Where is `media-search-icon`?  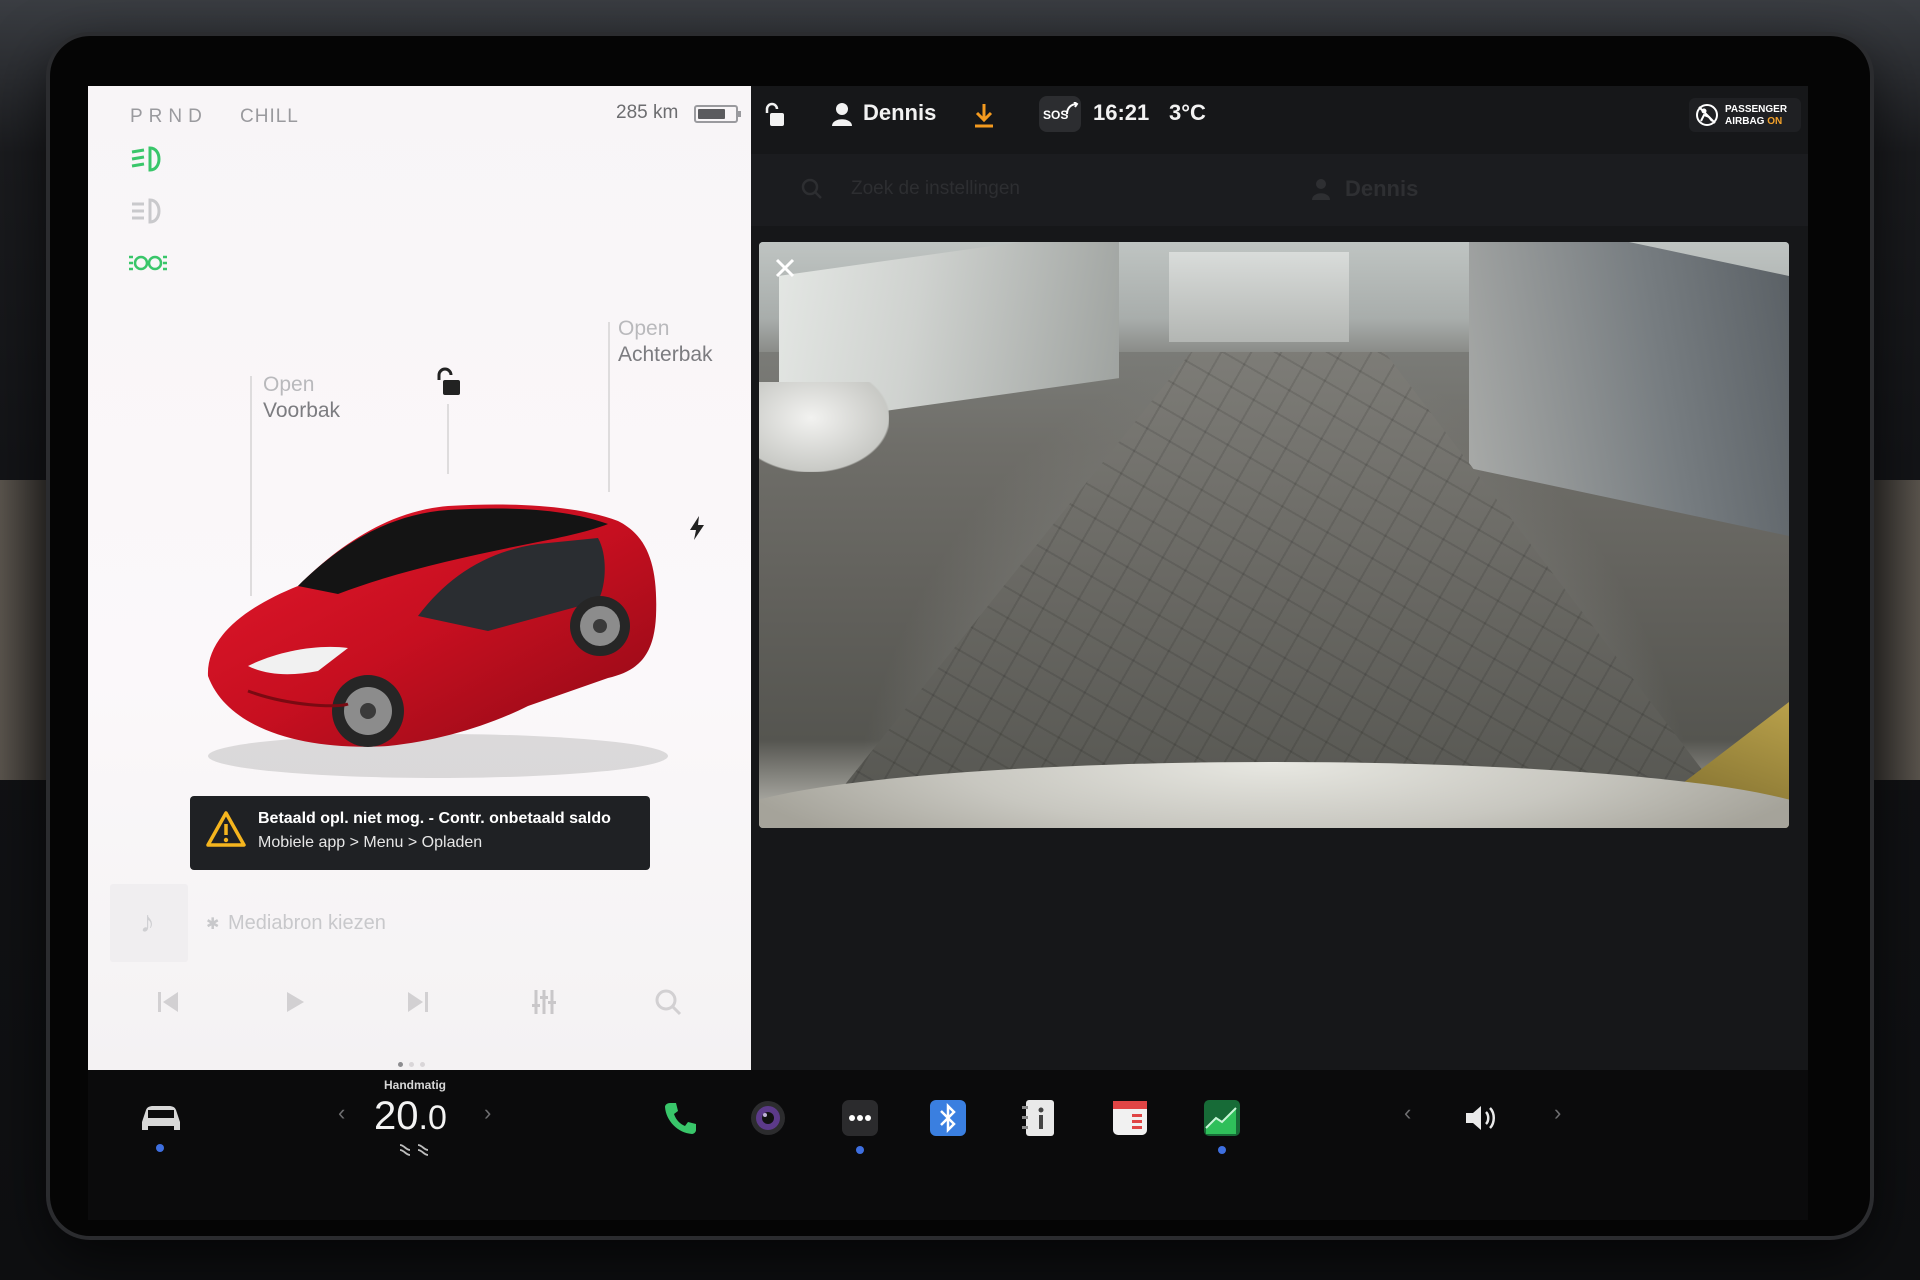
media-search-icon is located at coordinates (668, 1002).